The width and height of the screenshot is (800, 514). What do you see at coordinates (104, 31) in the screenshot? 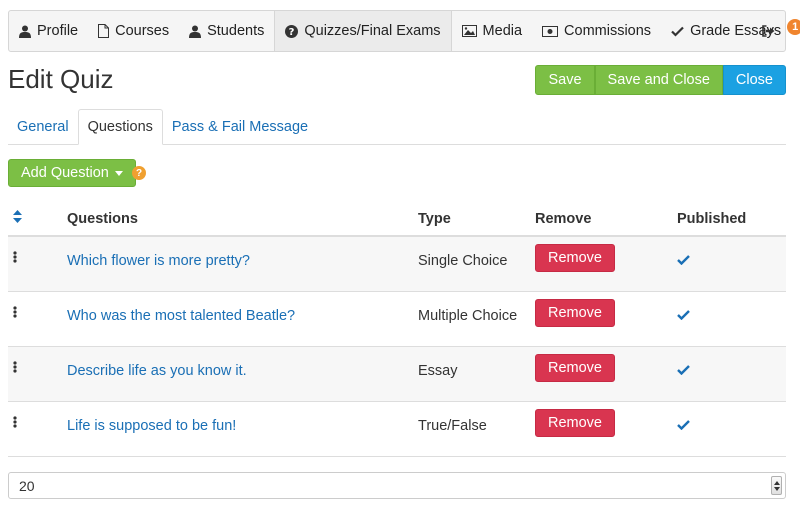
I see `file-icon` at bounding box center [104, 31].